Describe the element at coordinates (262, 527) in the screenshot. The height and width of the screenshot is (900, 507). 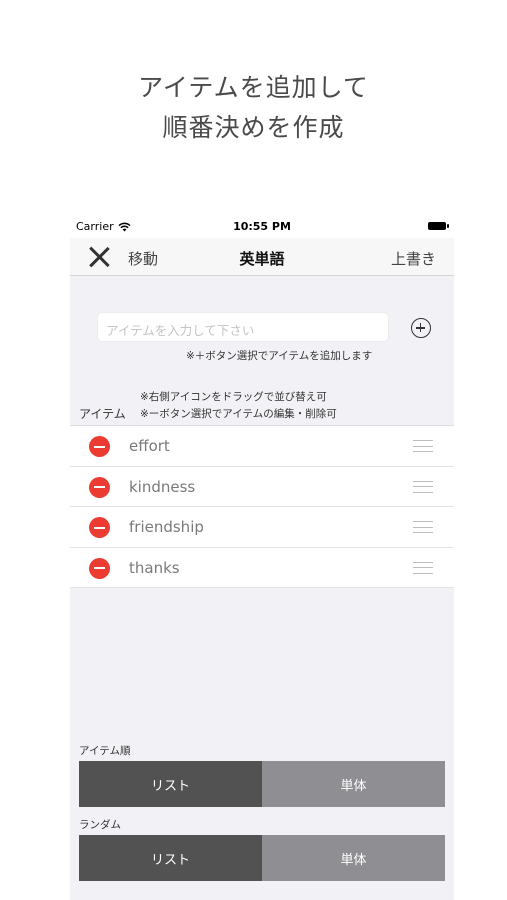
I see `list-item: friendship` at that location.